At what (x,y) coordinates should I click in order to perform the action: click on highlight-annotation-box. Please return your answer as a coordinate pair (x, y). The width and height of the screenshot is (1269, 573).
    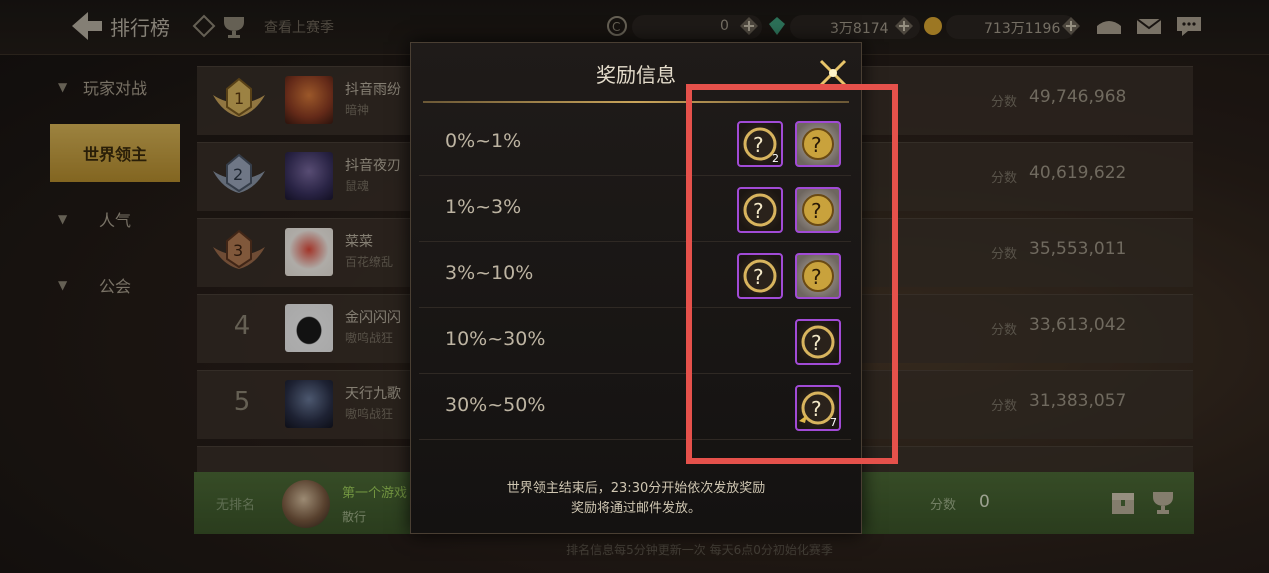
    Looking at the image, I should click on (792, 274).